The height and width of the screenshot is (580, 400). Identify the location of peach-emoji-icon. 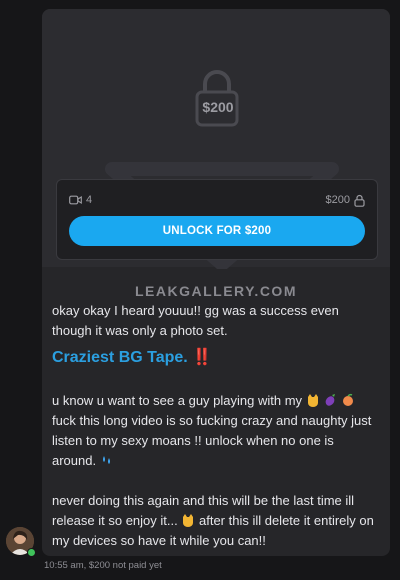
(347, 399).